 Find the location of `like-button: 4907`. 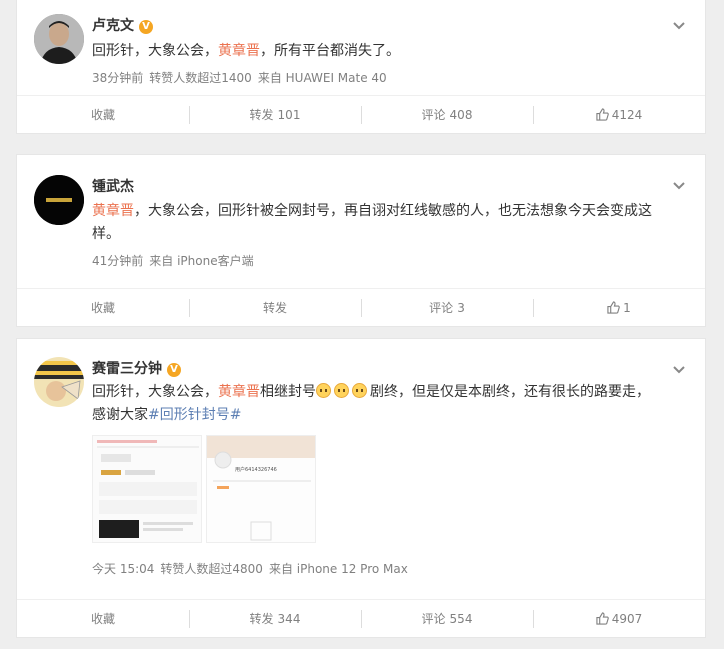

like-button: 4907 is located at coordinates (619, 618).